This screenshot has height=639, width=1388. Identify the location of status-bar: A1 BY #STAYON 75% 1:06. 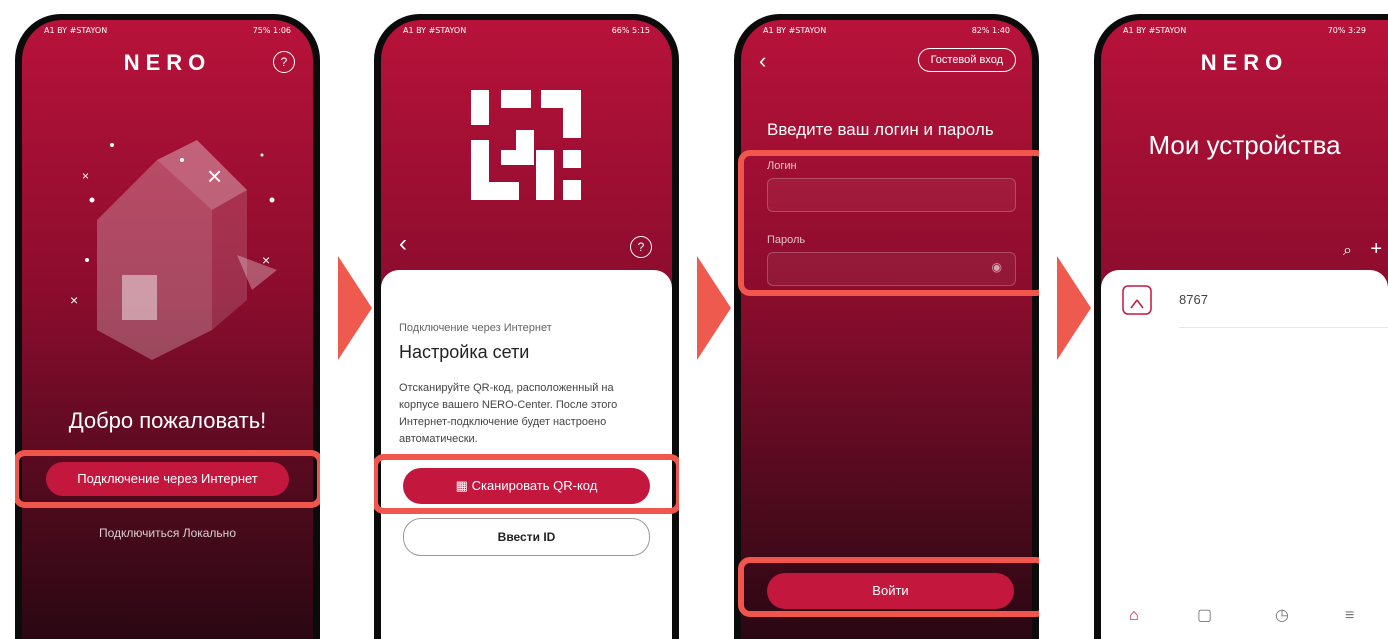
(167, 33).